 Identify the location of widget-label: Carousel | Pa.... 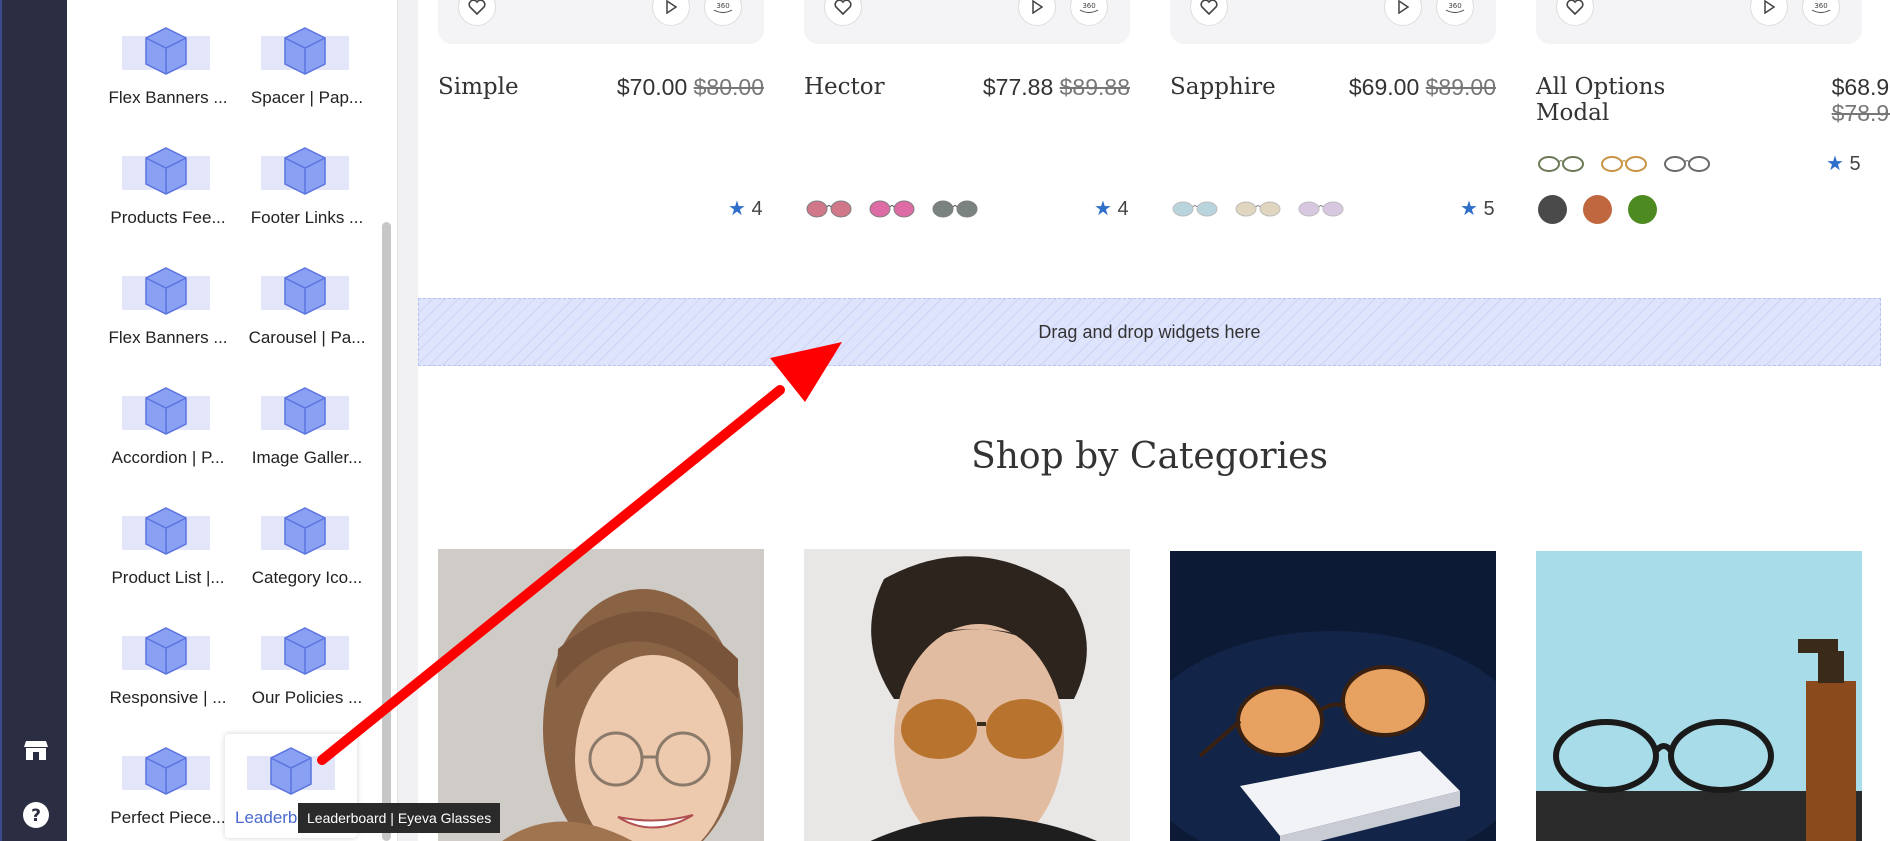
(307, 337).